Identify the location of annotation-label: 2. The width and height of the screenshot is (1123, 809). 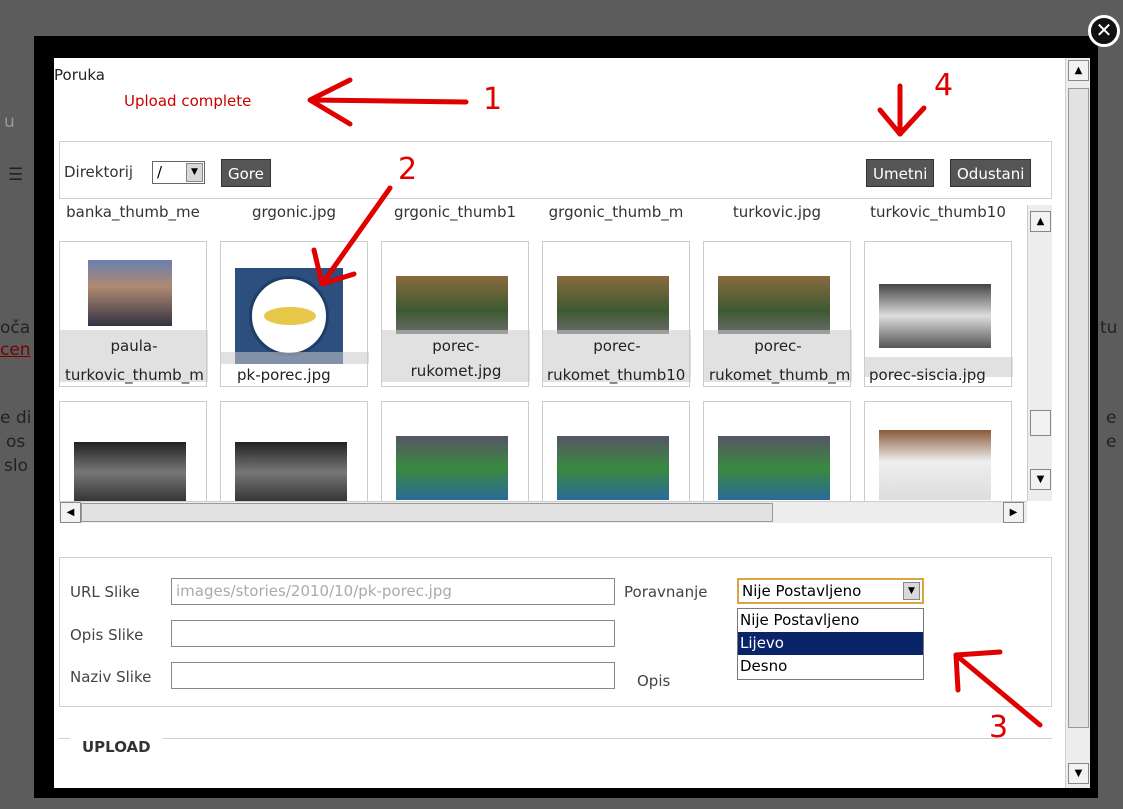
(408, 169).